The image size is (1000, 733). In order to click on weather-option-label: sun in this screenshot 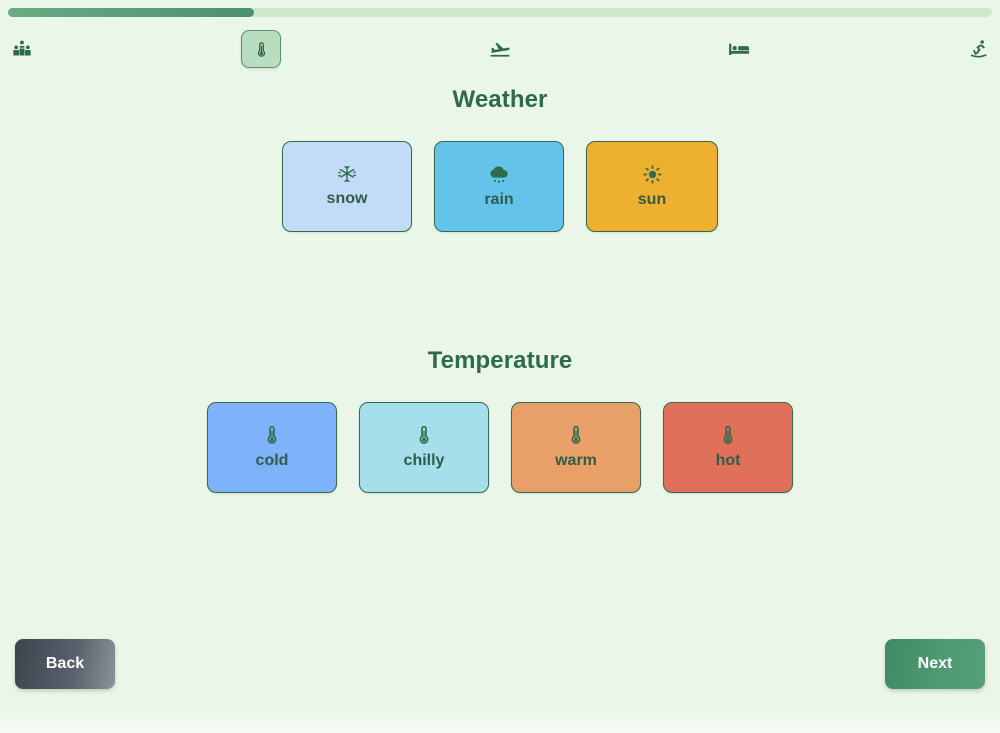, I will do `click(652, 199)`.